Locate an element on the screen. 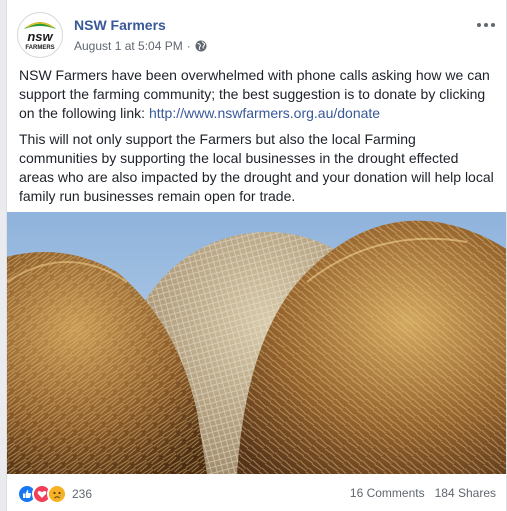 The height and width of the screenshot is (511, 507). post-footer: 236 16 Comments 184 Shares is located at coordinates (256, 494).